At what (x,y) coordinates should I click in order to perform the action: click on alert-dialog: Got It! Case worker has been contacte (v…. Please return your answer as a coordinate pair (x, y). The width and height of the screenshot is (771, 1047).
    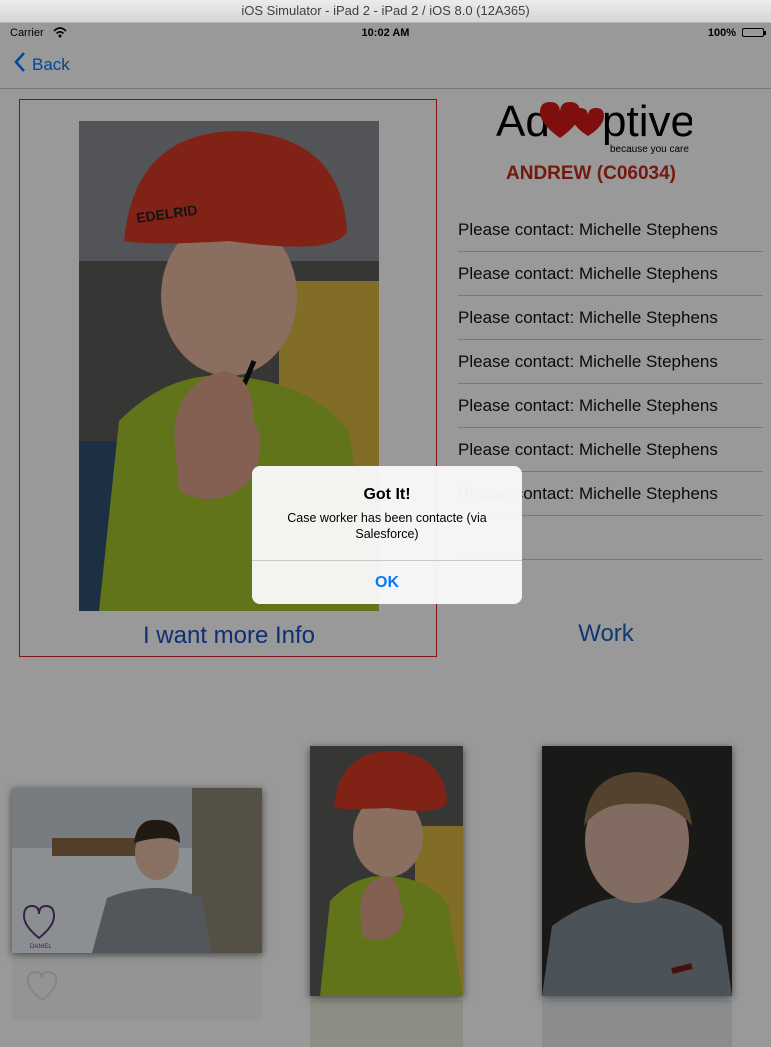
    Looking at the image, I should click on (387, 535).